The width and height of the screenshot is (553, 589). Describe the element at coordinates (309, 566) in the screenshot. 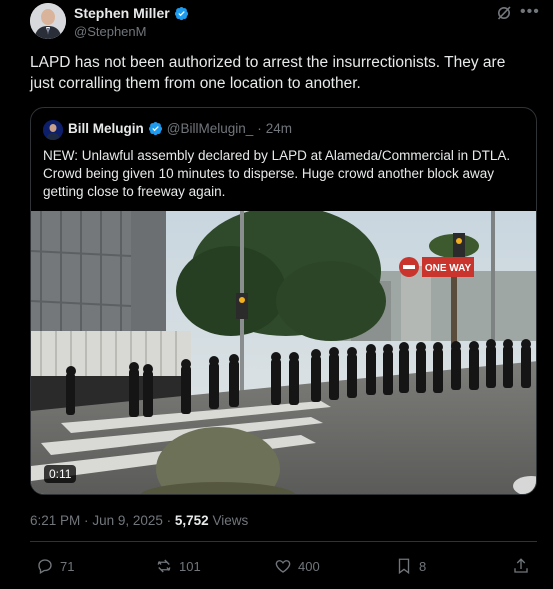

I see `like-count: 400` at that location.